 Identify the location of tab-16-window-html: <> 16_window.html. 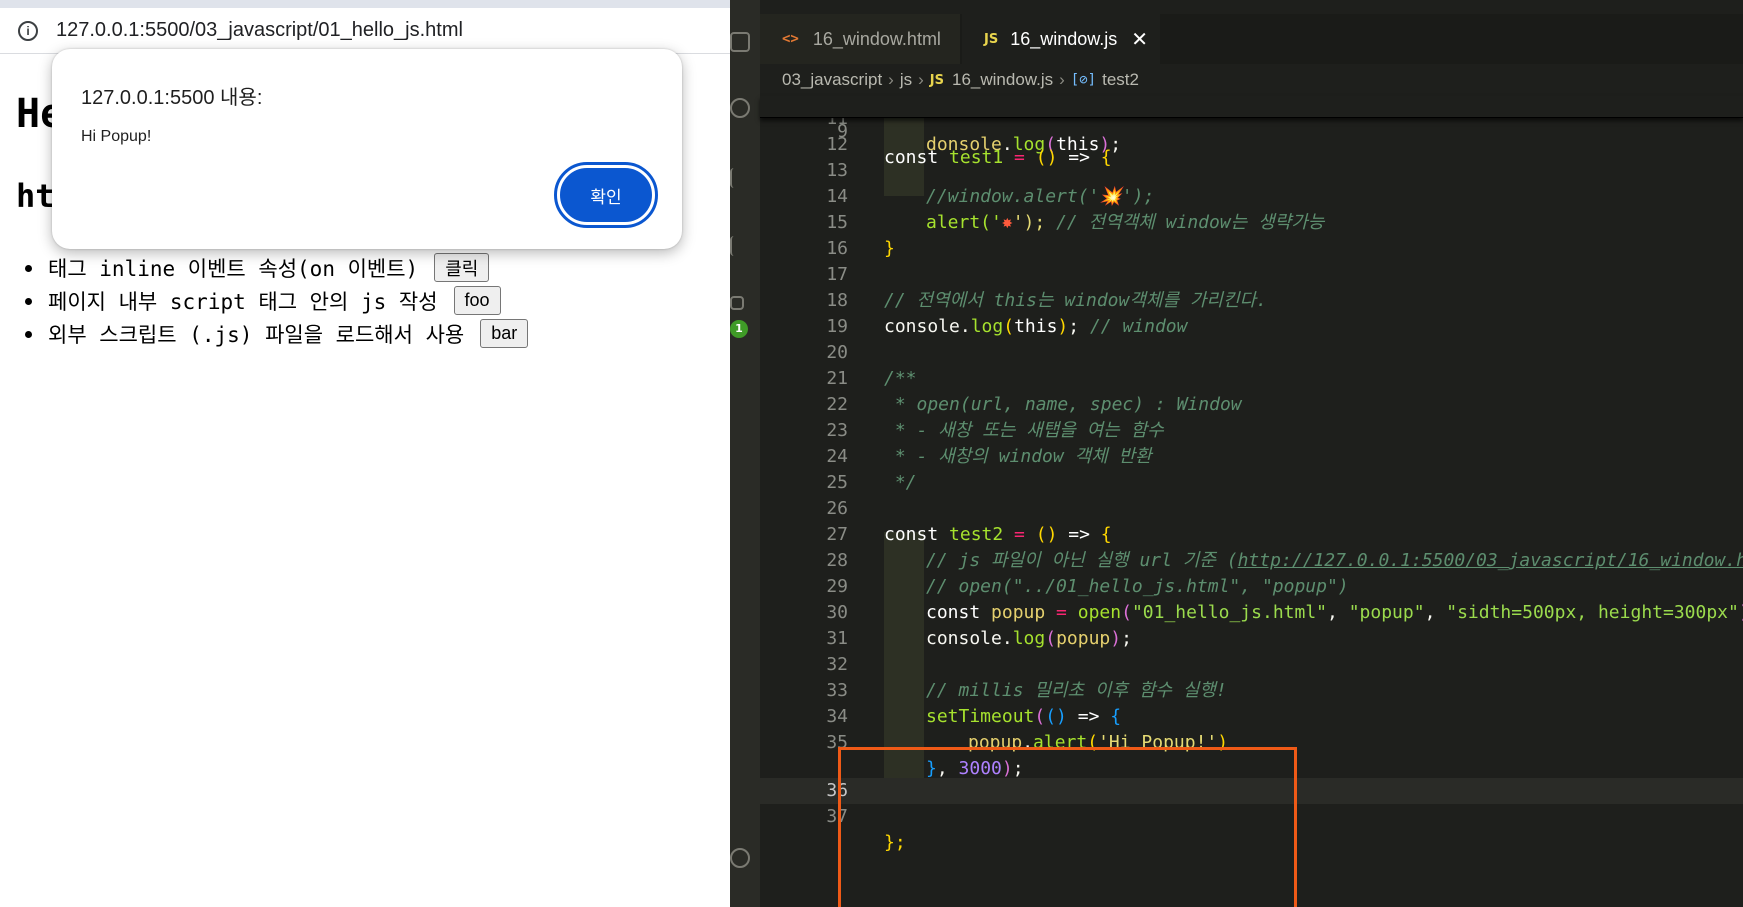
(860, 39).